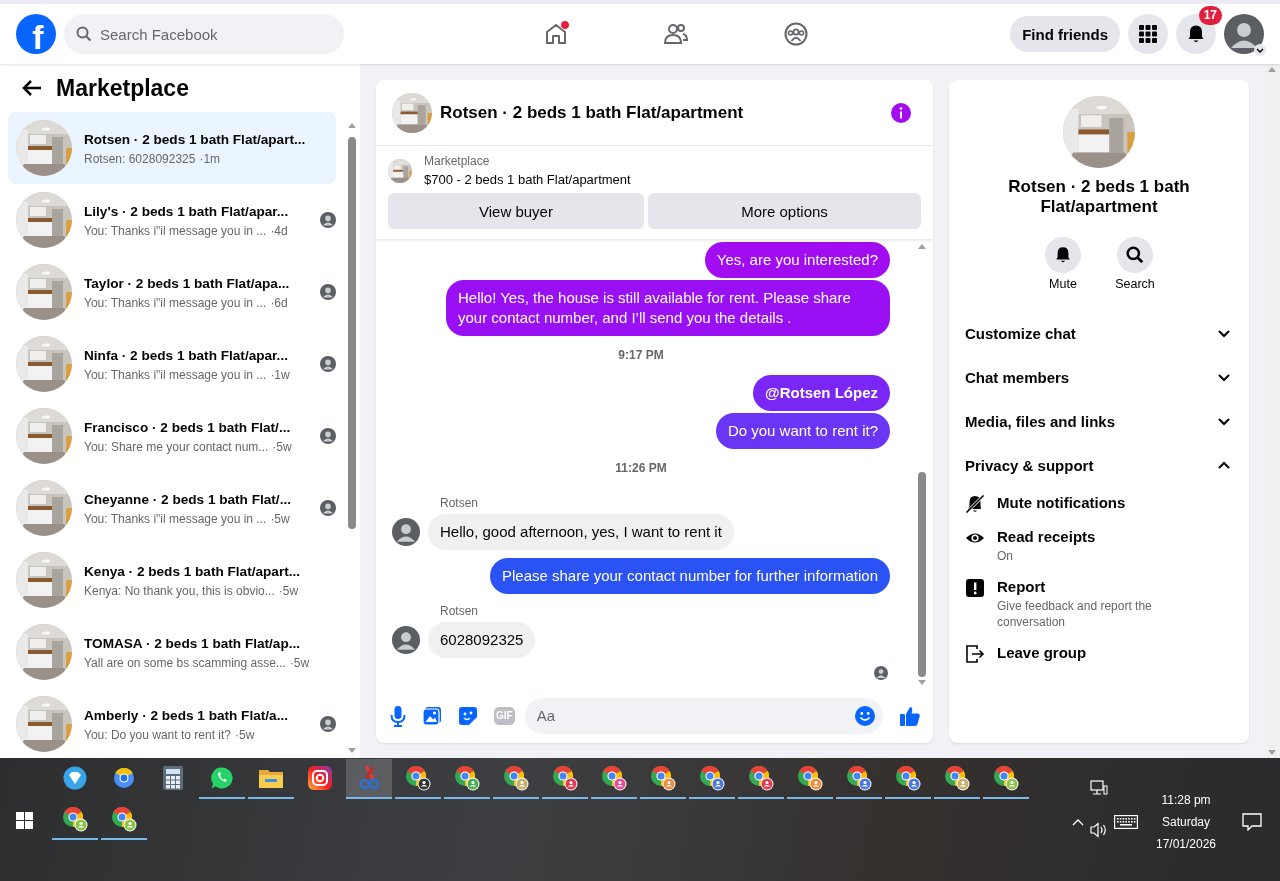 The image size is (1280, 881). I want to click on section-header: Customize chat, so click(1099, 333).